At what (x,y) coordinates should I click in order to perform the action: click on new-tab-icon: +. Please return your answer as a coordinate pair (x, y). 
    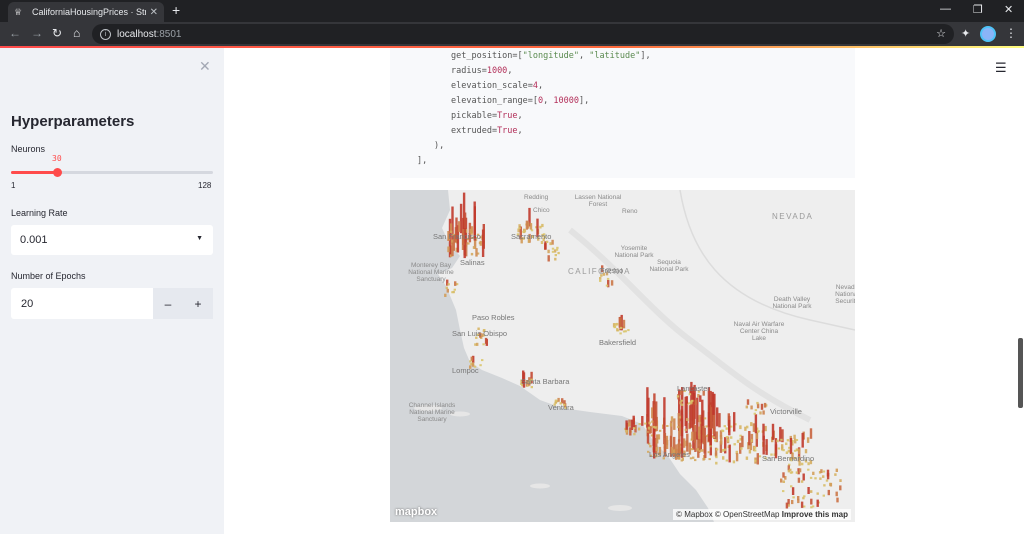
    Looking at the image, I should click on (176, 10).